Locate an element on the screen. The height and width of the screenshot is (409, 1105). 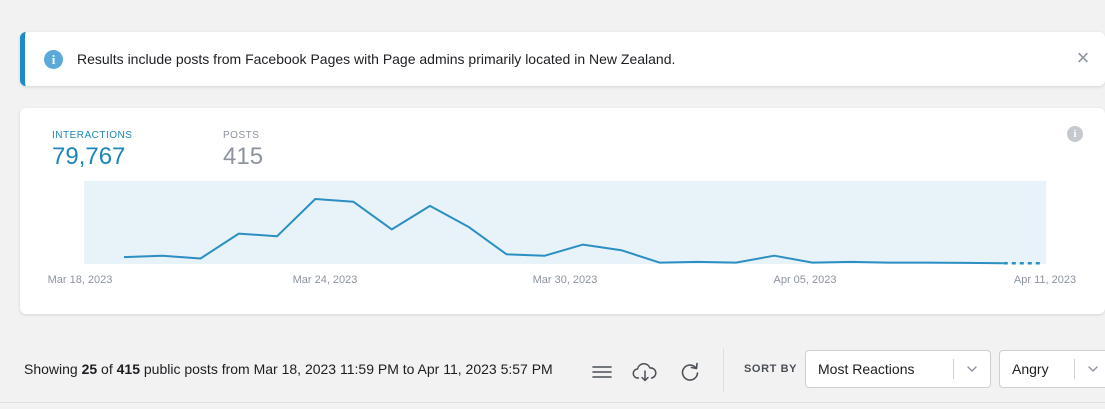
close-icon: × is located at coordinates (1083, 58).